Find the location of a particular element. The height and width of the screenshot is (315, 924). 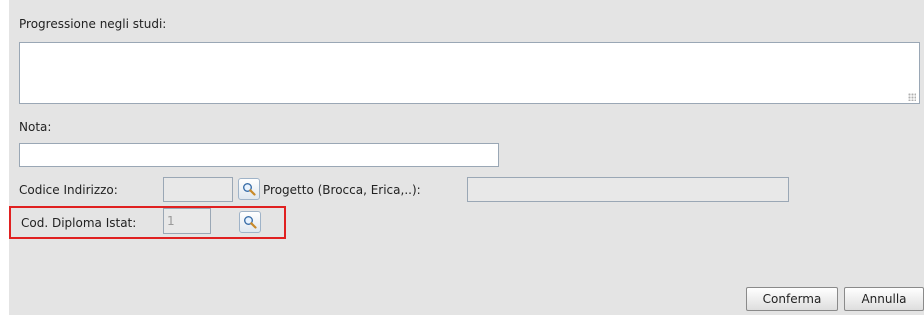

nota-label: Nota: is located at coordinates (35, 127).